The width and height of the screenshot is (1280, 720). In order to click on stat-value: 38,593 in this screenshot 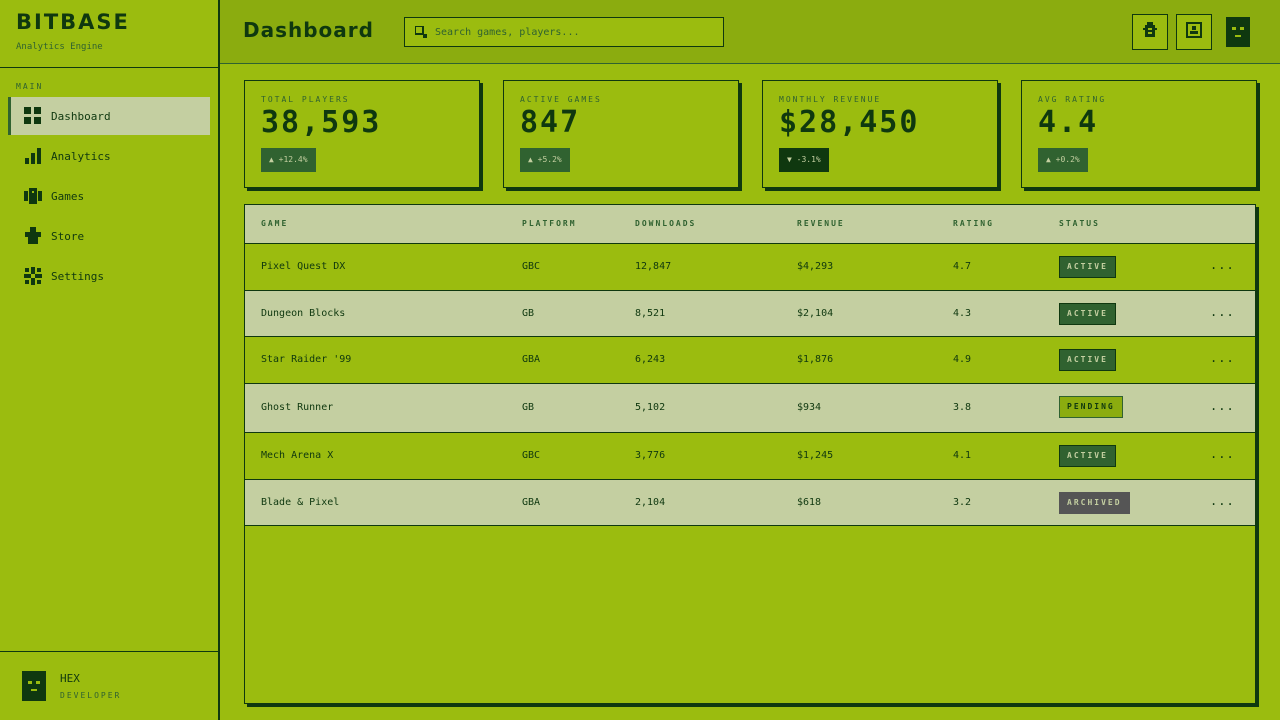, I will do `click(321, 122)`.